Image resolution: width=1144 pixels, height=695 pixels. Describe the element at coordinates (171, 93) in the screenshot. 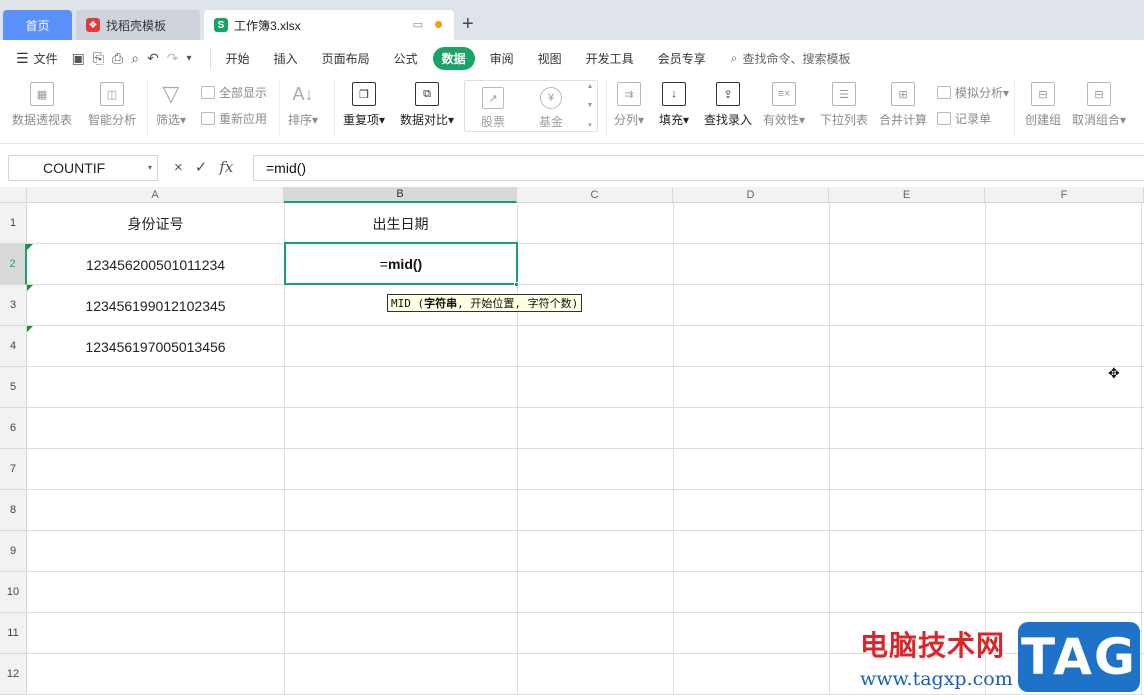

I see `filter-icon: ▽` at that location.